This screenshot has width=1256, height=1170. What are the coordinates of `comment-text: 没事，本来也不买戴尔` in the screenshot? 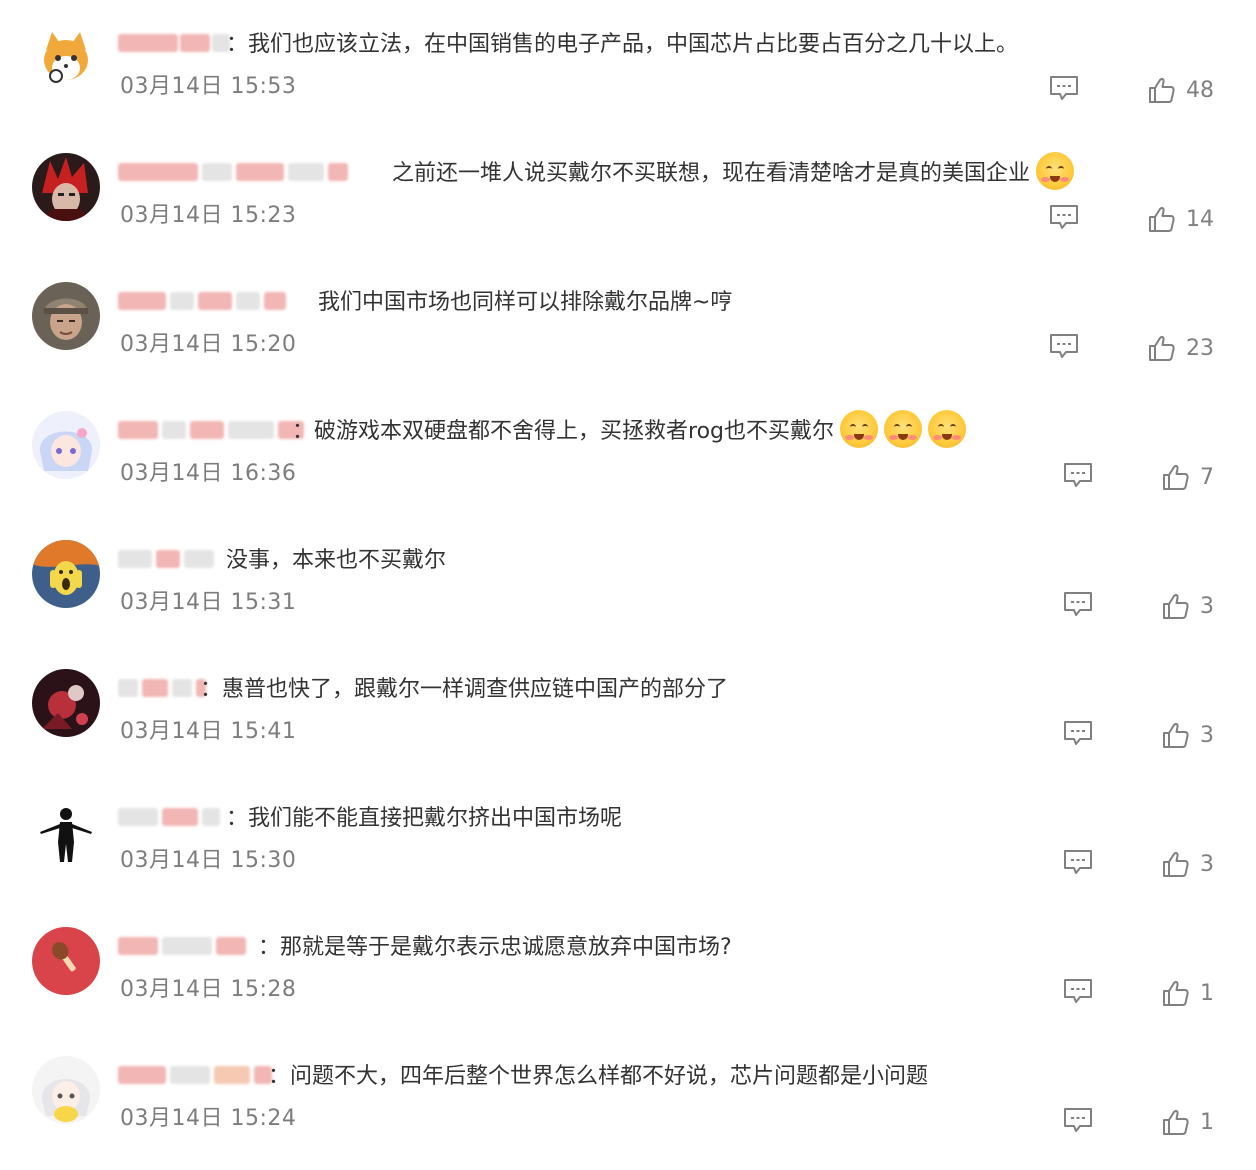 It's located at (336, 560).